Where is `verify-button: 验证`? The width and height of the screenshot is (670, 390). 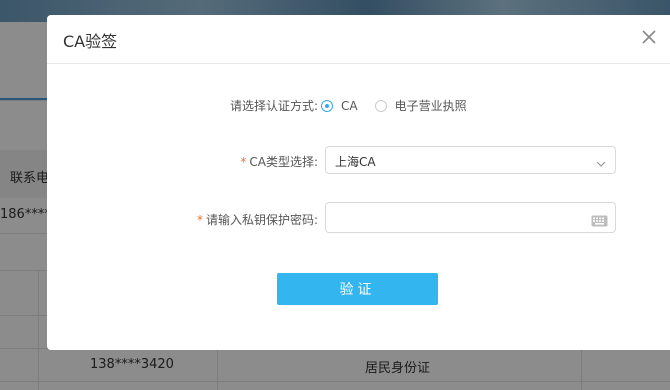
verify-button: 验证 is located at coordinates (357, 289).